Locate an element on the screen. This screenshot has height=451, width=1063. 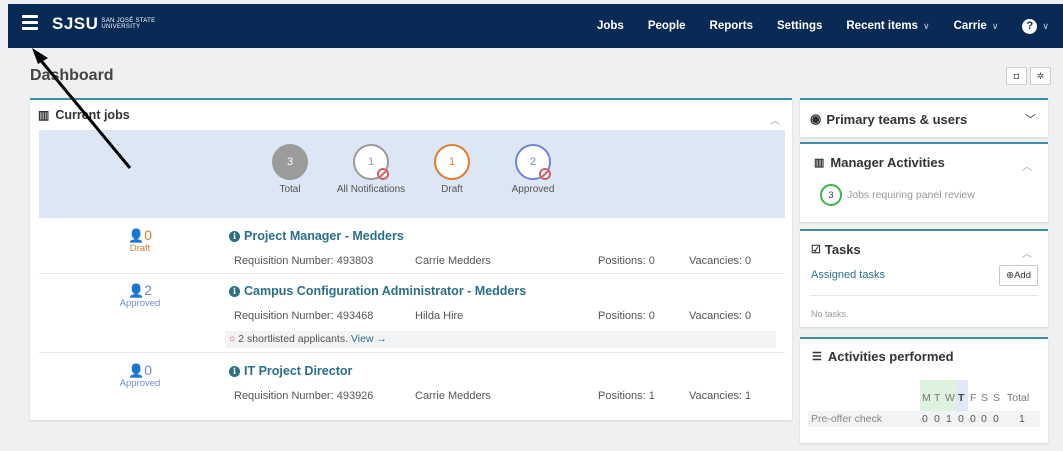
checkbox-edit-icon: ☑ is located at coordinates (816, 250).